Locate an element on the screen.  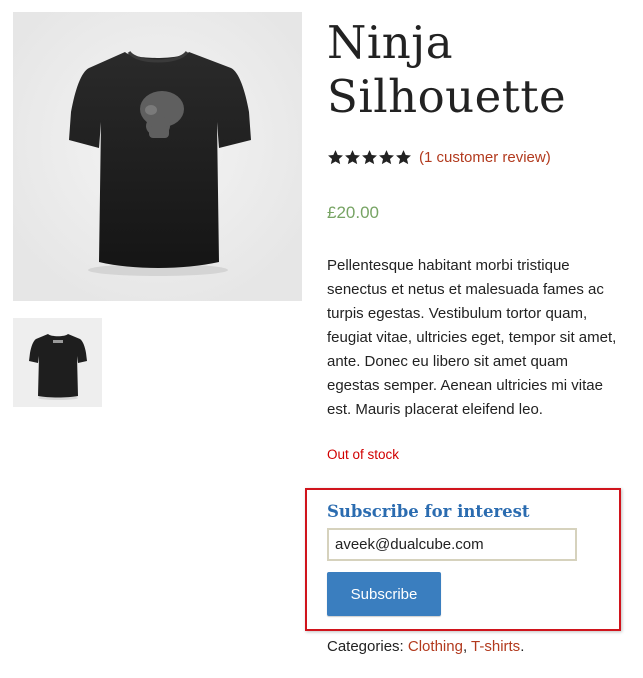
customer-review-link: (1 customer review) is located at coordinates (485, 157).